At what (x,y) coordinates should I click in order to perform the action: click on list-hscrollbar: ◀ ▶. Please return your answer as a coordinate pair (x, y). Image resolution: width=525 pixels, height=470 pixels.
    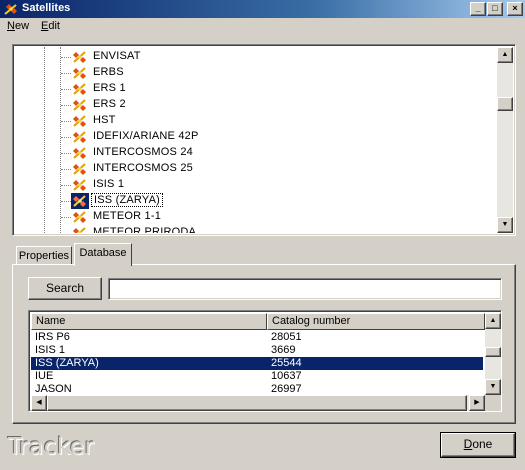
    Looking at the image, I should click on (258, 403).